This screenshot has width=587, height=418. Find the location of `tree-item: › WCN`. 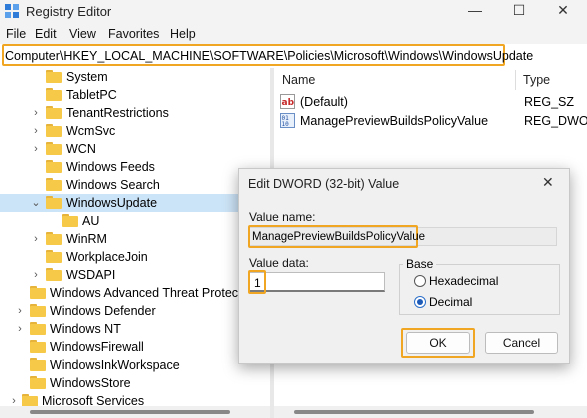

tree-item: › WCN is located at coordinates (135, 149).